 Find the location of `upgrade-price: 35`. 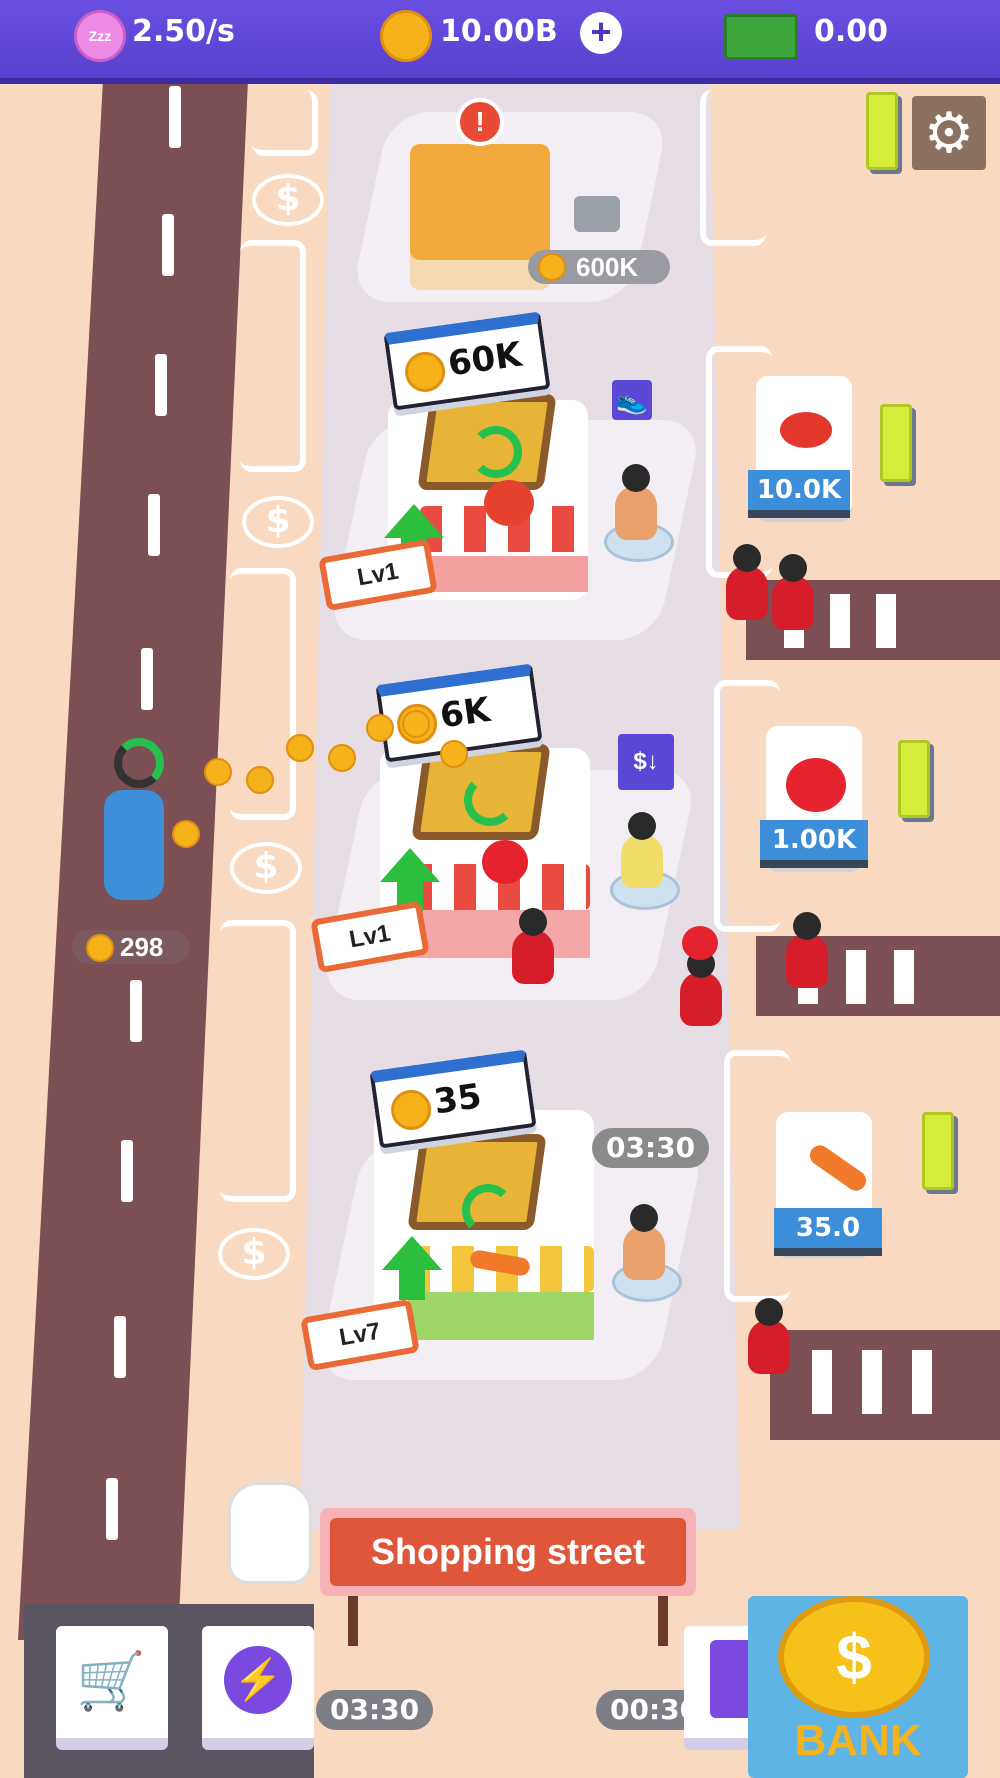

upgrade-price: 35 is located at coordinates (457, 1099).